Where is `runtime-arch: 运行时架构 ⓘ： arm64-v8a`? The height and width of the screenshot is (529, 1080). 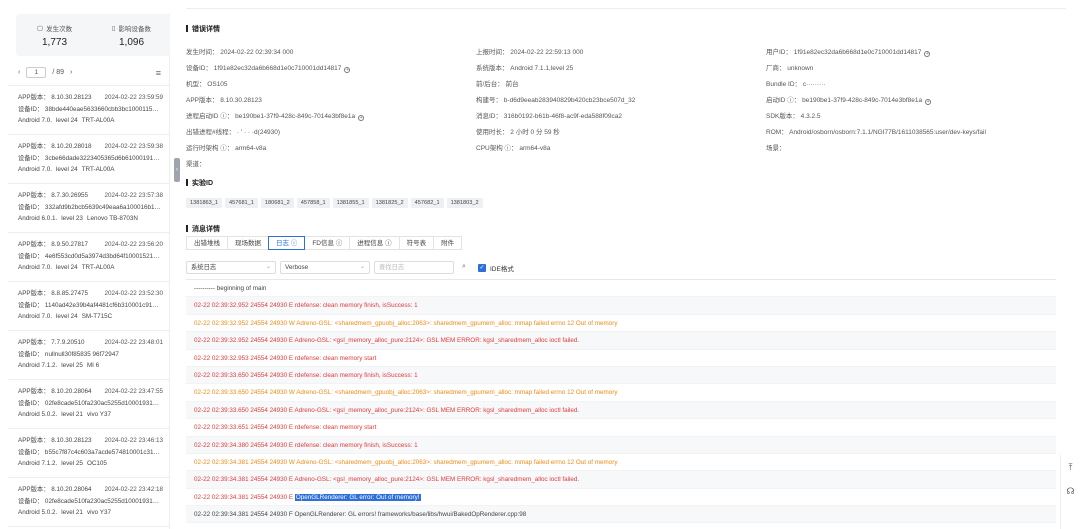 runtime-arch: 运行时架构 ⓘ： arm64-v8a is located at coordinates (226, 148).